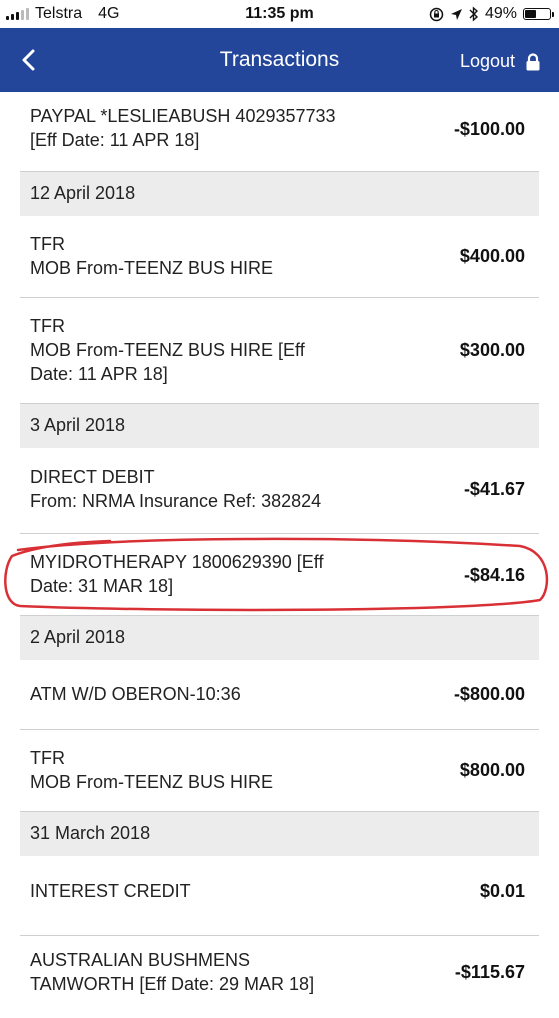  Describe the element at coordinates (500, 13) in the screenshot. I see `battery-percent: 49%` at that location.